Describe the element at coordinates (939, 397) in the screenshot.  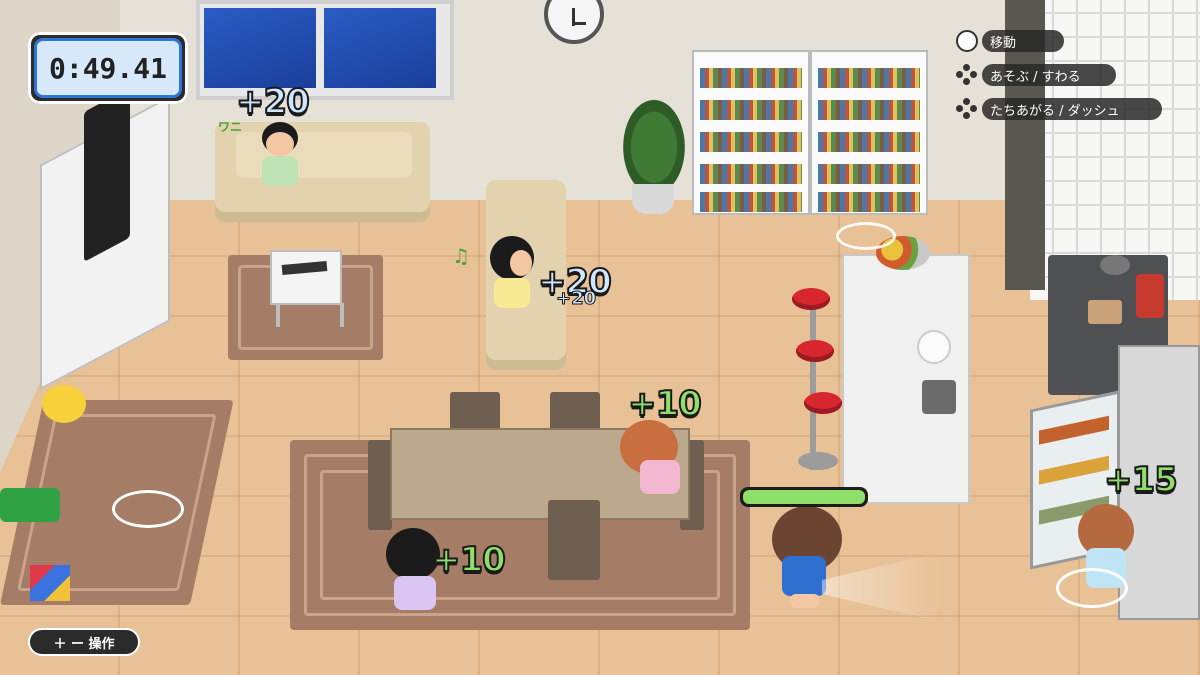
I see `mug-icon` at that location.